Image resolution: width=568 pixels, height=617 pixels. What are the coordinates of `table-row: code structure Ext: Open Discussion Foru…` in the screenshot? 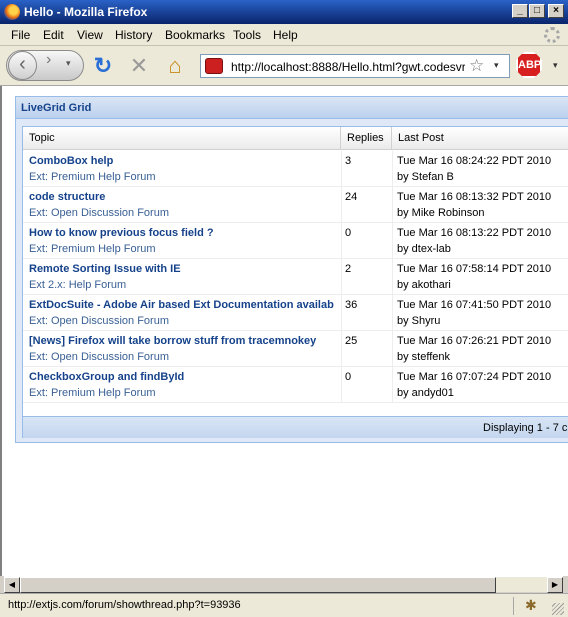 It's located at (295, 205).